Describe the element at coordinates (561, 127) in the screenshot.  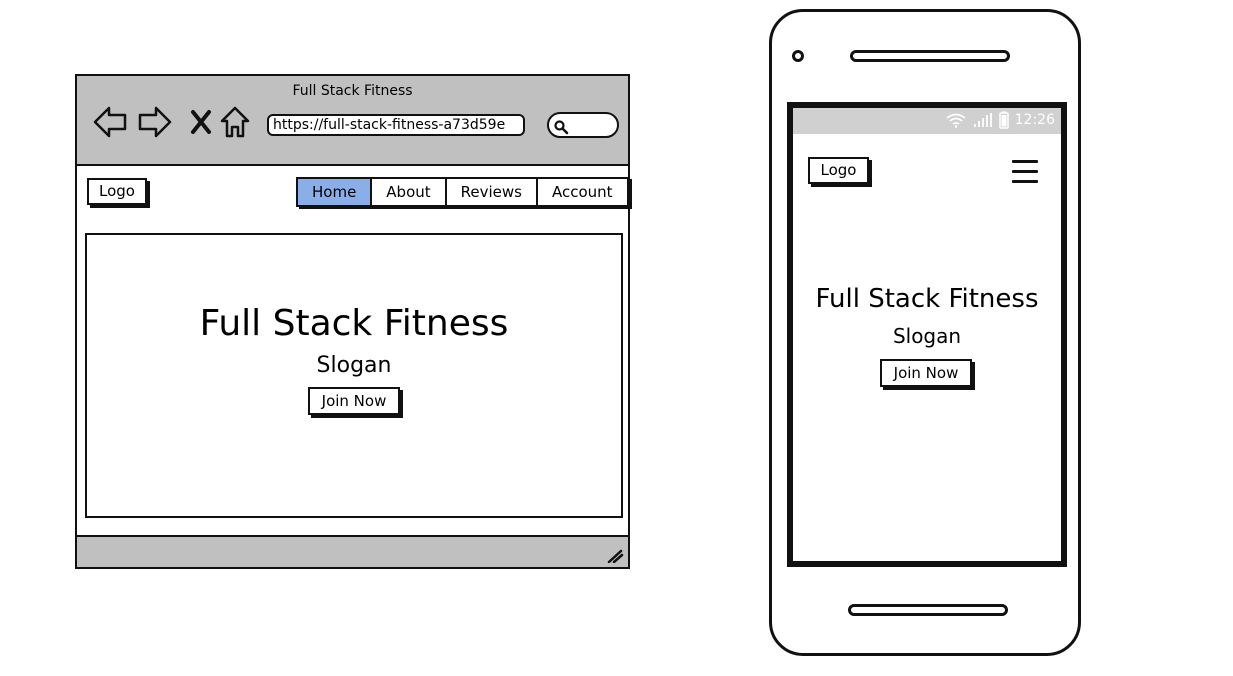
I see `search-icon` at that location.